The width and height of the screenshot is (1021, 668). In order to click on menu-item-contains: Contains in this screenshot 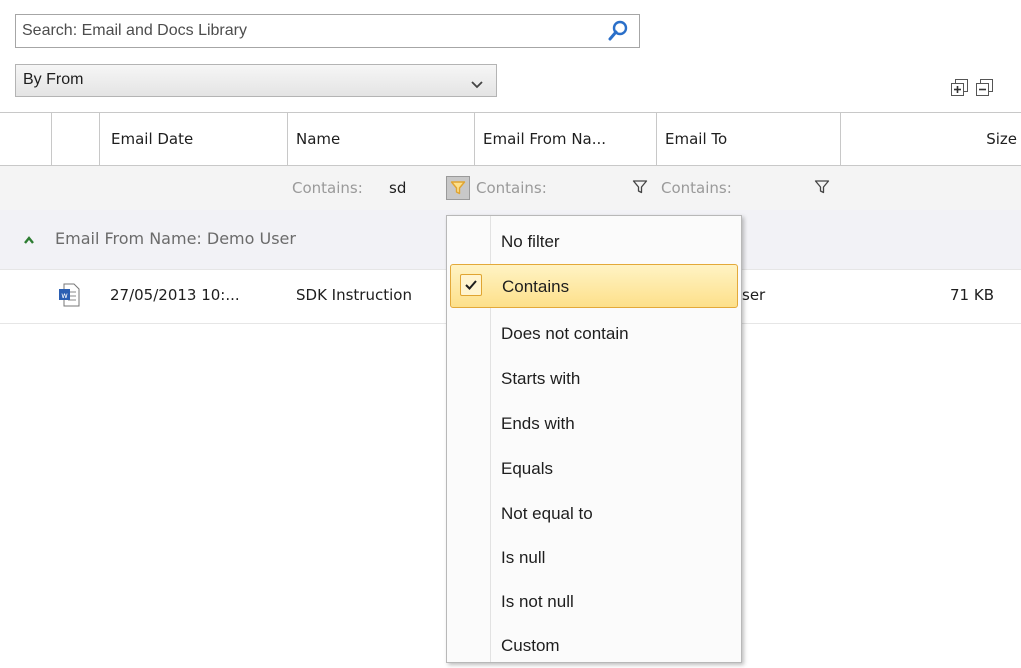, I will do `click(594, 286)`.